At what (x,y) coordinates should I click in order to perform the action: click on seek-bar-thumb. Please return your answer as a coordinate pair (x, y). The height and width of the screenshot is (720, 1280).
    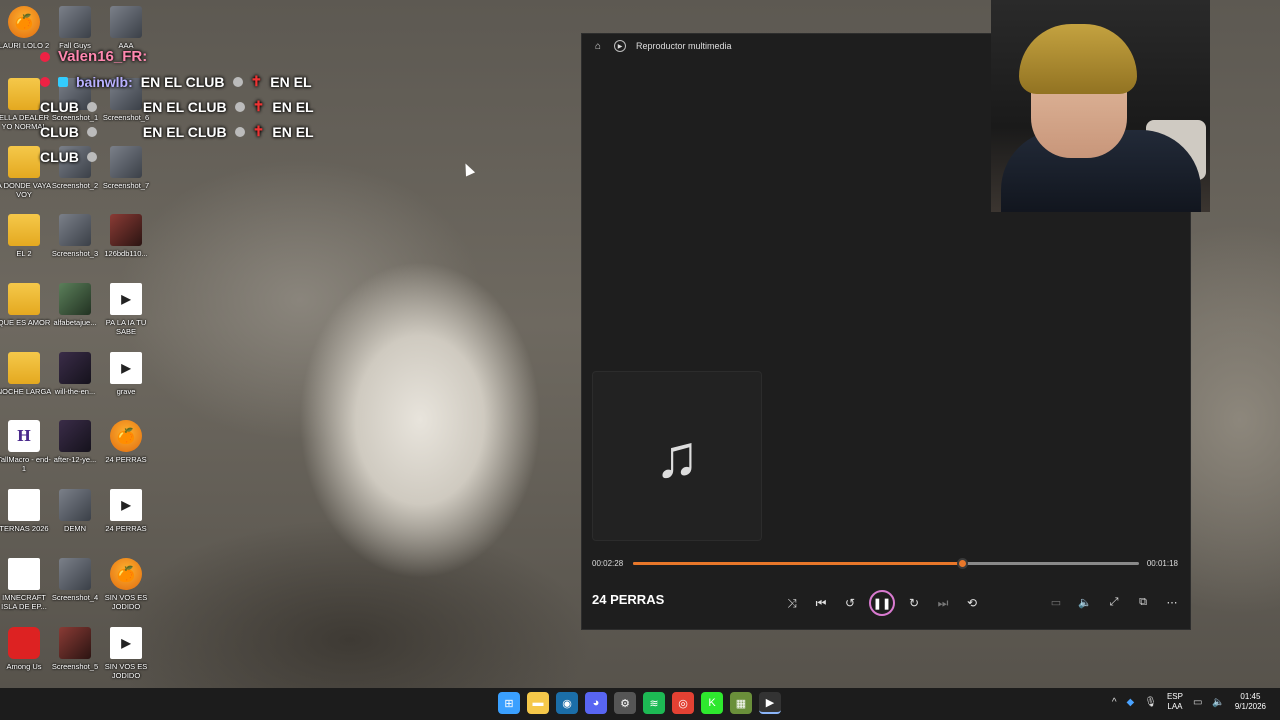
    Looking at the image, I should click on (962, 563).